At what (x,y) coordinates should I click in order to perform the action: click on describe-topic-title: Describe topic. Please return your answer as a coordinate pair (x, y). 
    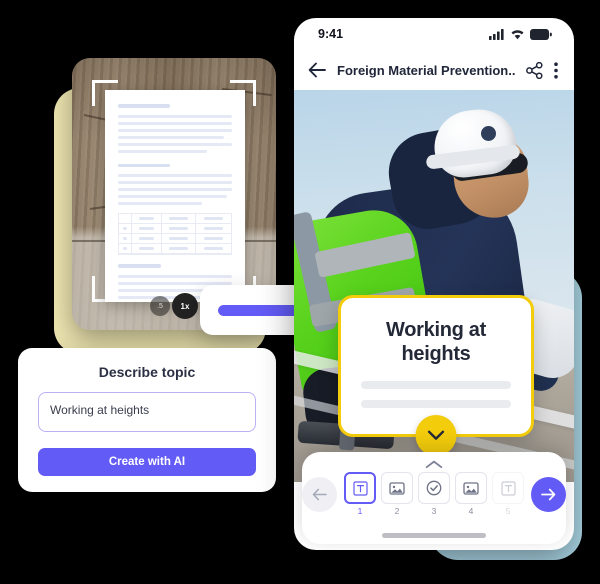
    Looking at the image, I should click on (147, 372).